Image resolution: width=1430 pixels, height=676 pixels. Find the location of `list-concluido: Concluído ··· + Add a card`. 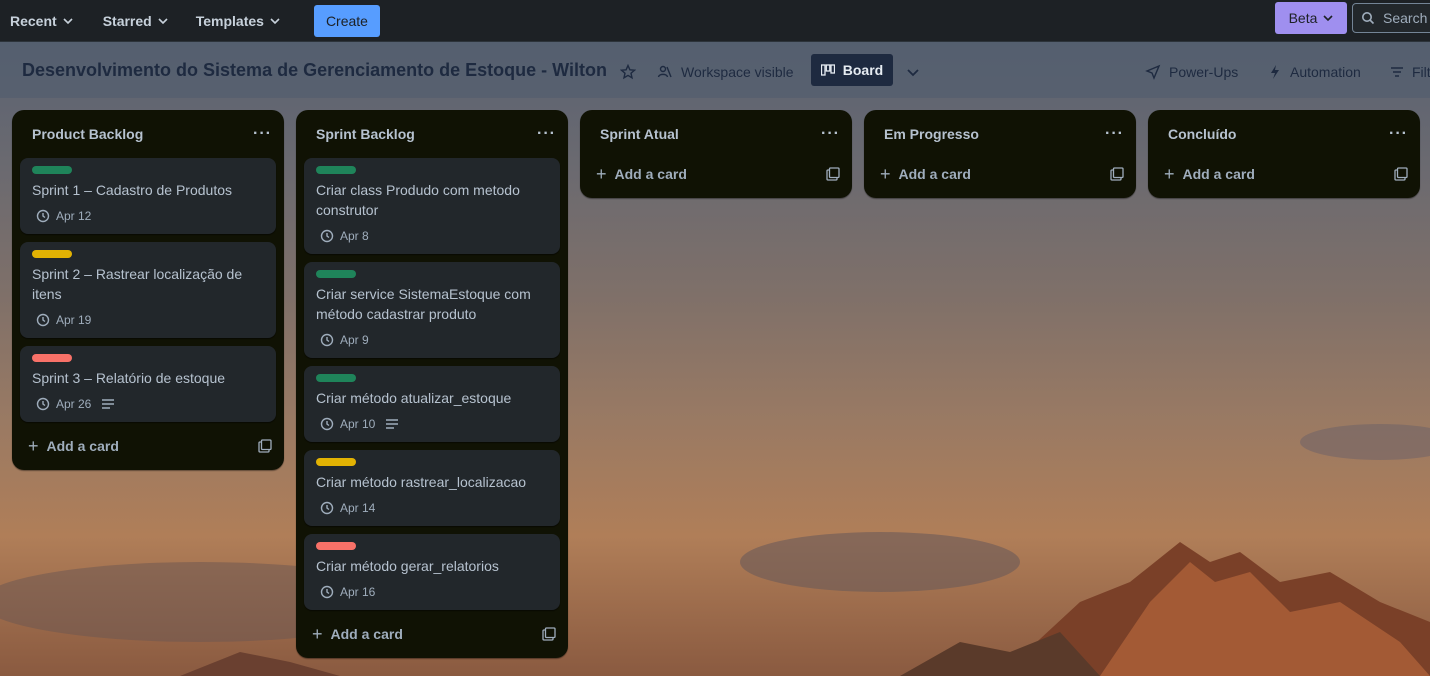

list-concluido: Concluído ··· + Add a card is located at coordinates (1284, 154).